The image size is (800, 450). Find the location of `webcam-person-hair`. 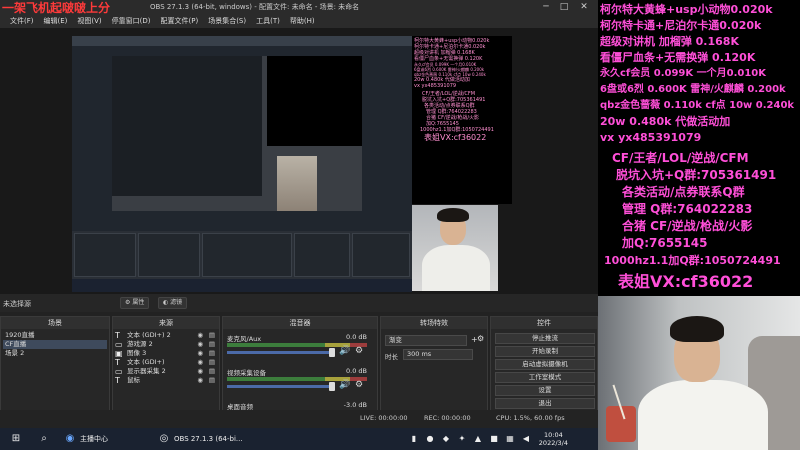

webcam-person-hair is located at coordinates (697, 329).